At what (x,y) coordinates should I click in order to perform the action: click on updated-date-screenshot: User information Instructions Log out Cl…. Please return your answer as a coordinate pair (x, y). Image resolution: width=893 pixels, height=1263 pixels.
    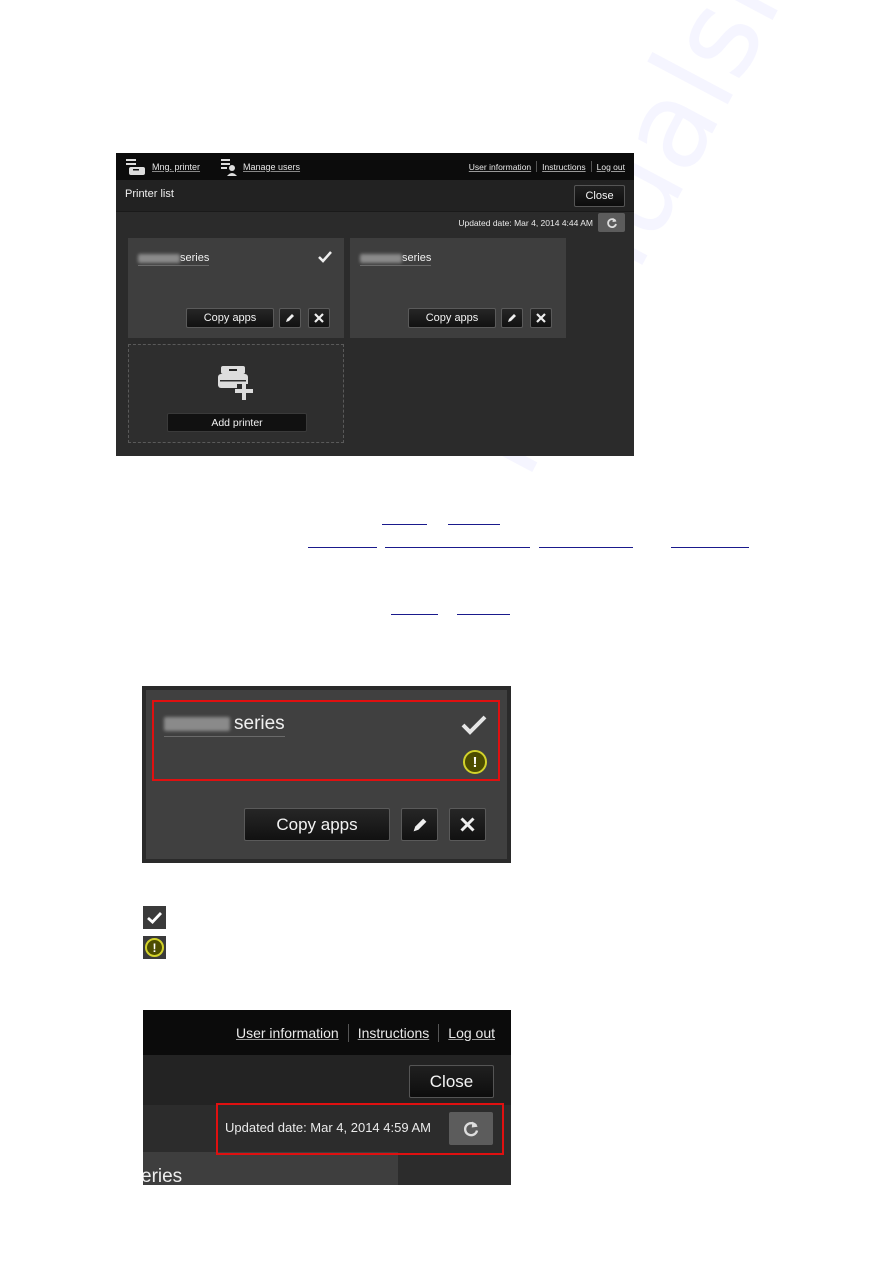
    Looking at the image, I should click on (327, 1097).